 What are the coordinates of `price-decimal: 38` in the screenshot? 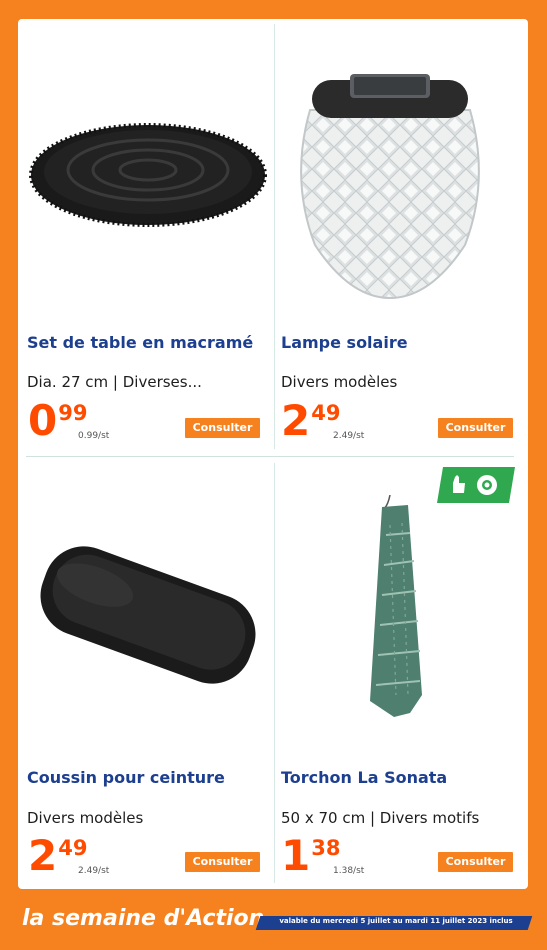 It's located at (326, 848).